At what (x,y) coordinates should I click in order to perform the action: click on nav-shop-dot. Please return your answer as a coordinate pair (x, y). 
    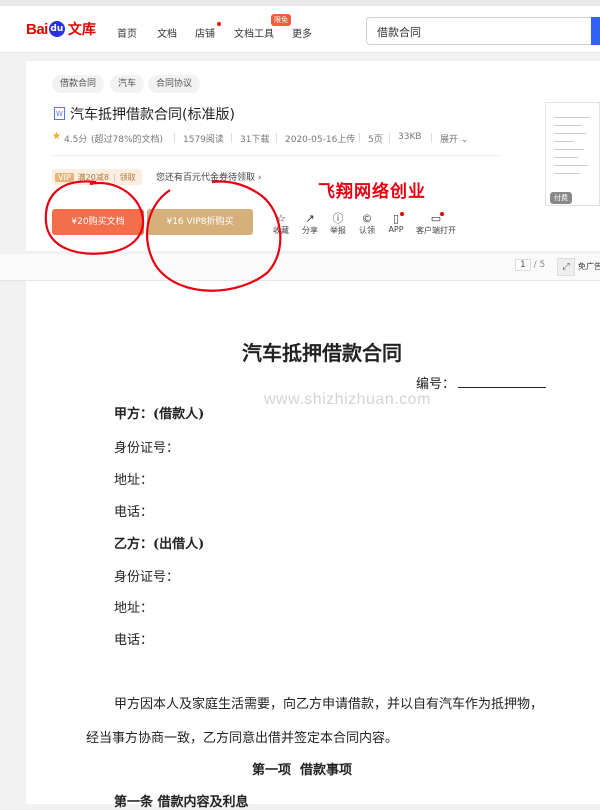
    Looking at the image, I should click on (219, 24).